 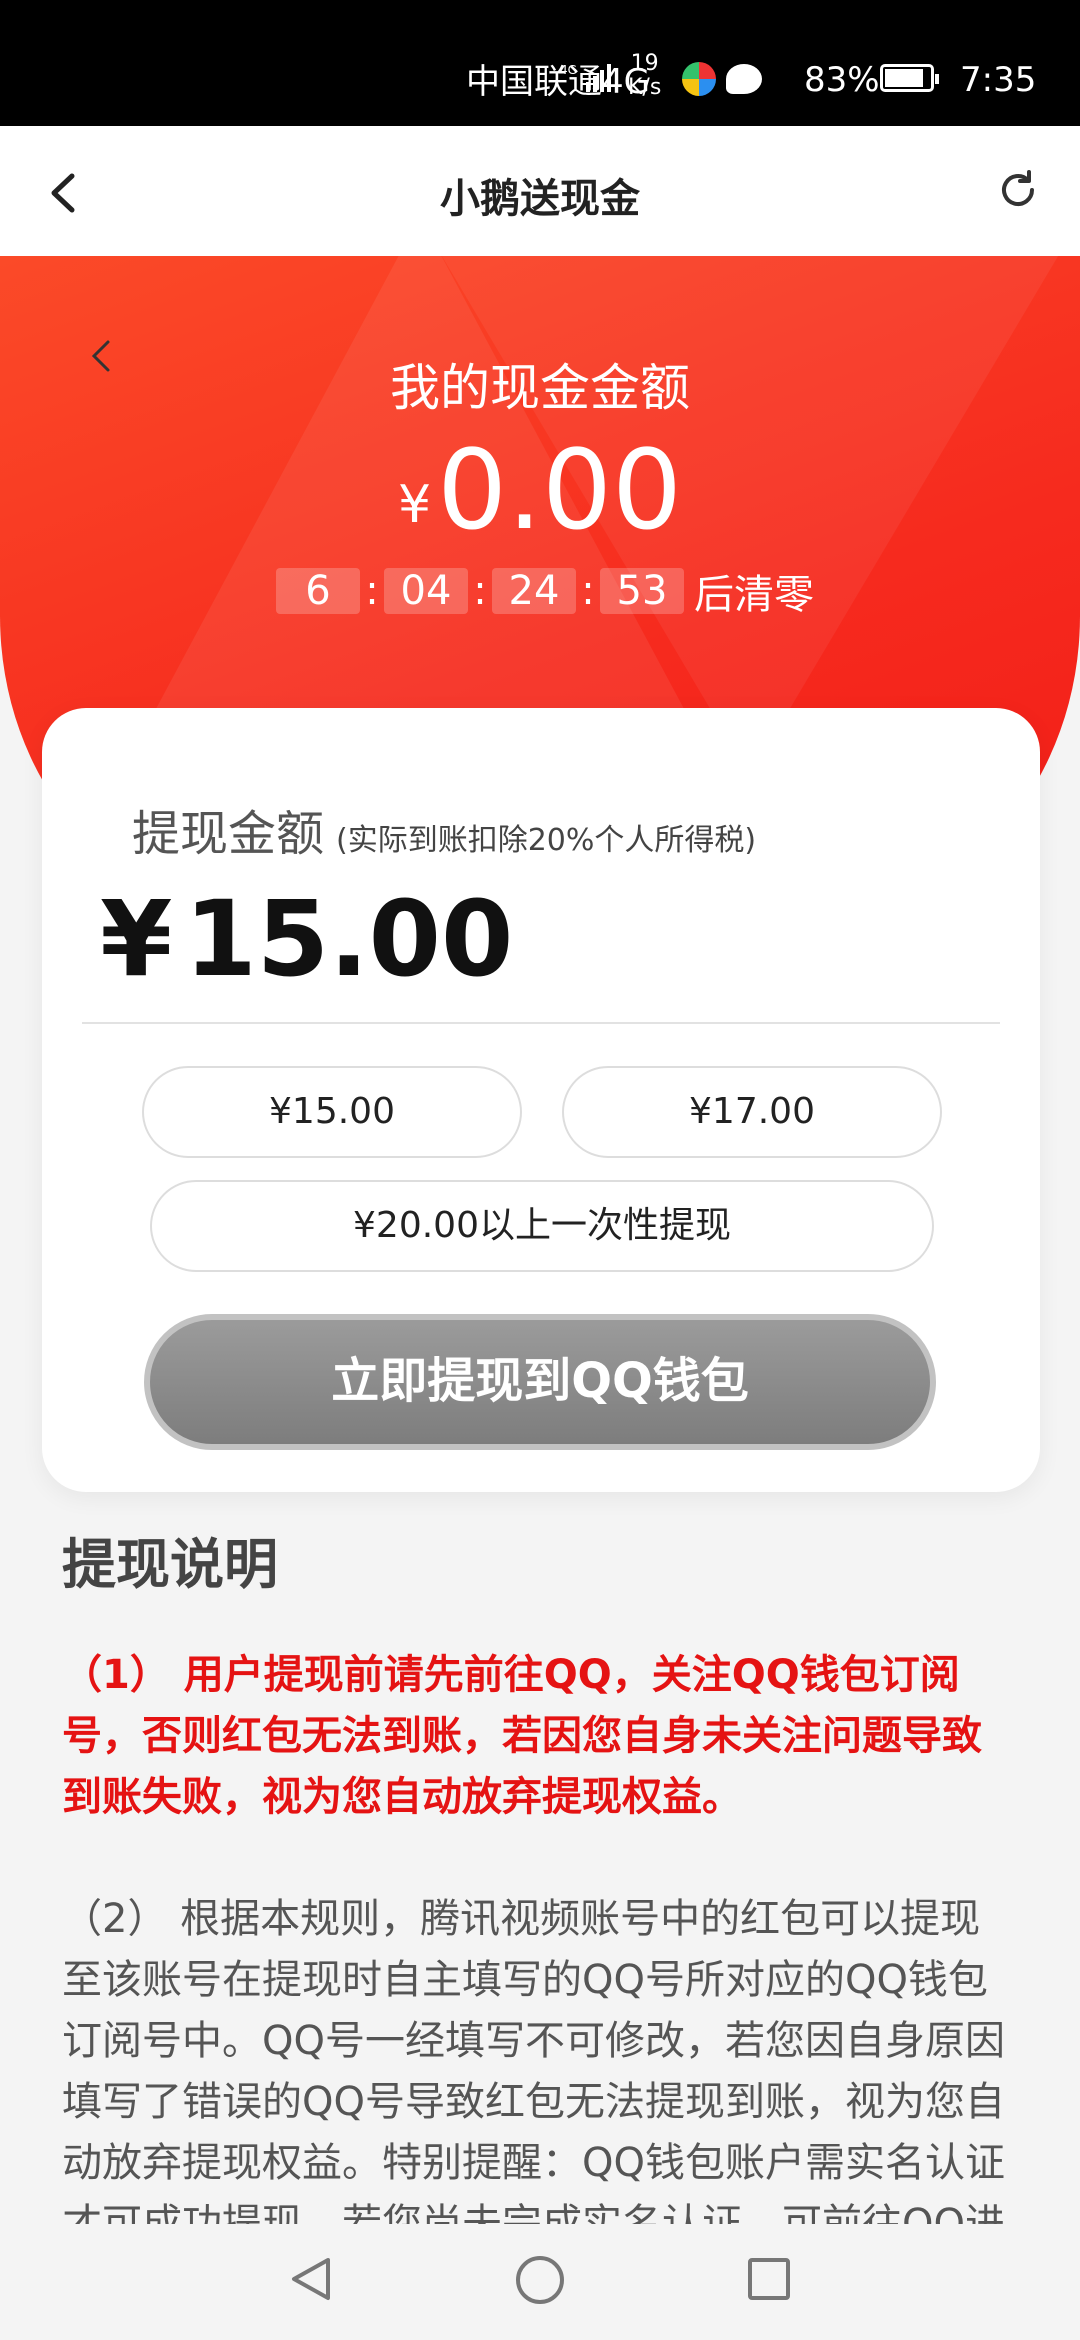 What do you see at coordinates (699, 79) in the screenshot?
I see `app-notification-icon` at bounding box center [699, 79].